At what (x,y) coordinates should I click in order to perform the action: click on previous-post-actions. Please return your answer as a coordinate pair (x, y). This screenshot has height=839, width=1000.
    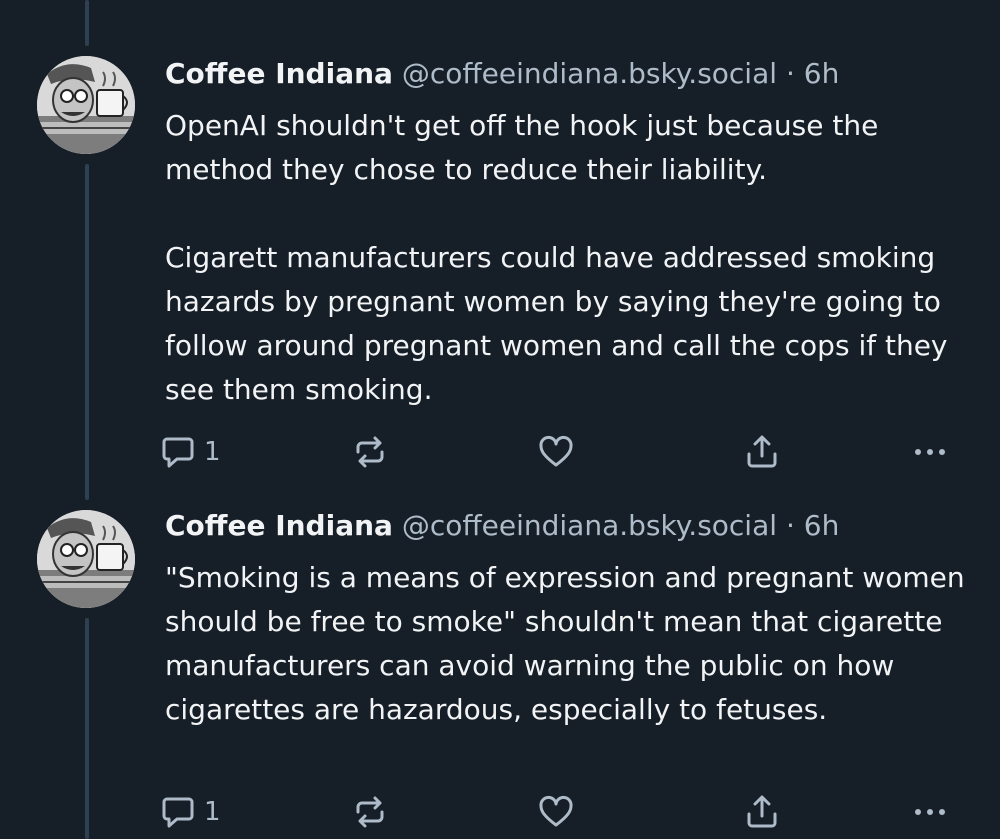
    Looking at the image, I should click on (560, 8).